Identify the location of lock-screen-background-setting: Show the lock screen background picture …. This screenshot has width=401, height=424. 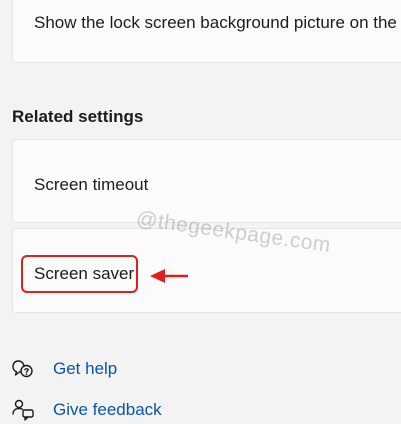
(206, 31).